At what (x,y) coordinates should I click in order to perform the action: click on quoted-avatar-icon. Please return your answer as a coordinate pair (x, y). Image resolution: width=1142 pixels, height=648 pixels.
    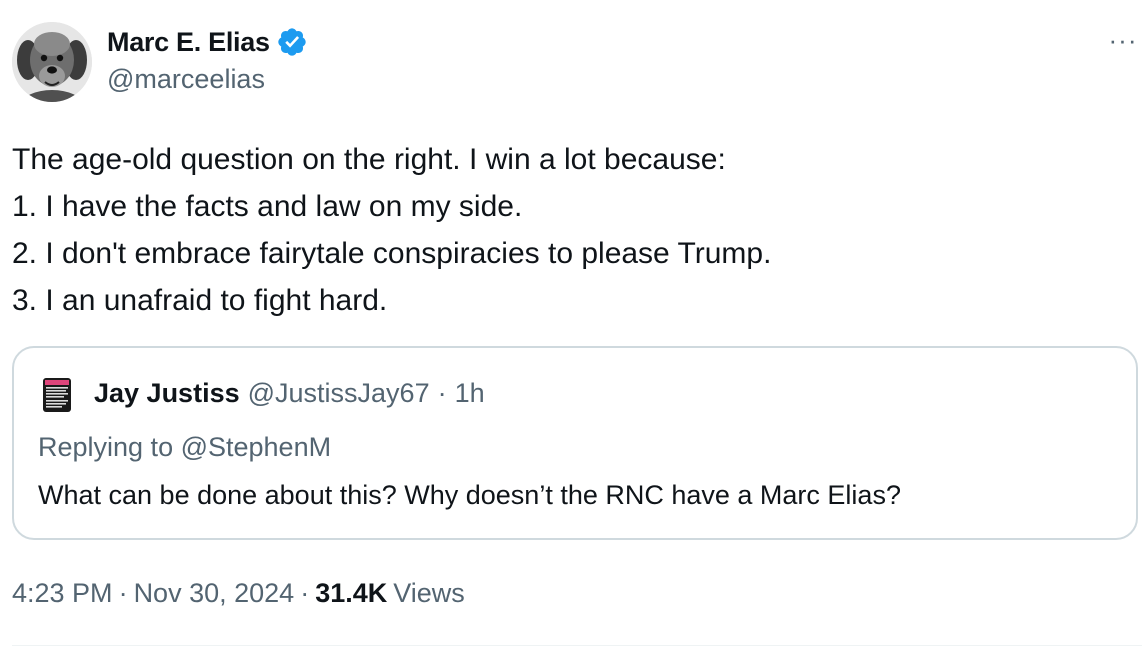
    Looking at the image, I should click on (57, 395).